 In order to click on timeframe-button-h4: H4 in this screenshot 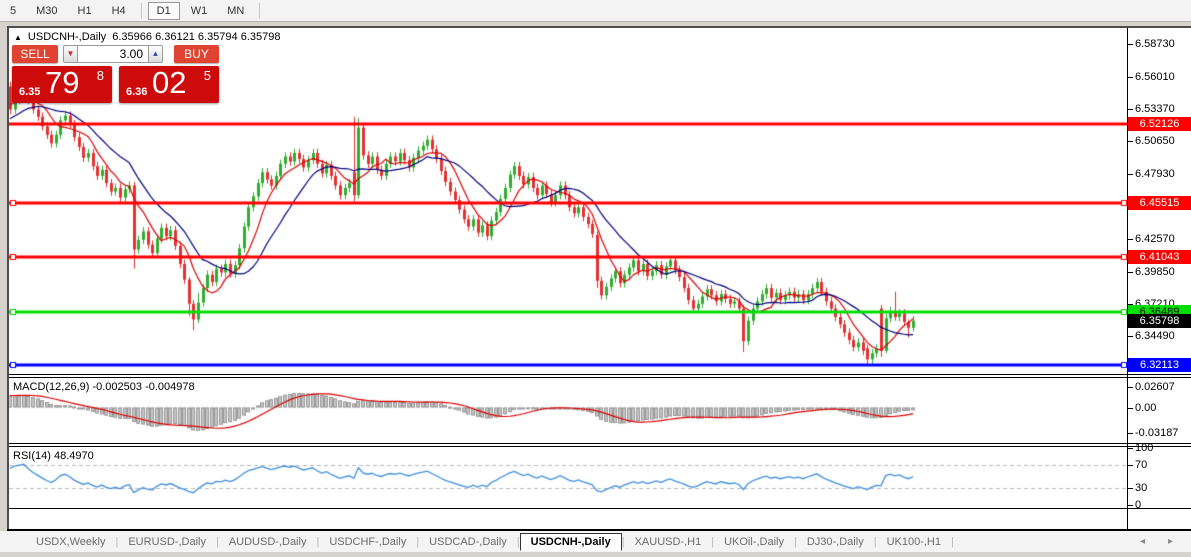, I will do `click(119, 11)`.